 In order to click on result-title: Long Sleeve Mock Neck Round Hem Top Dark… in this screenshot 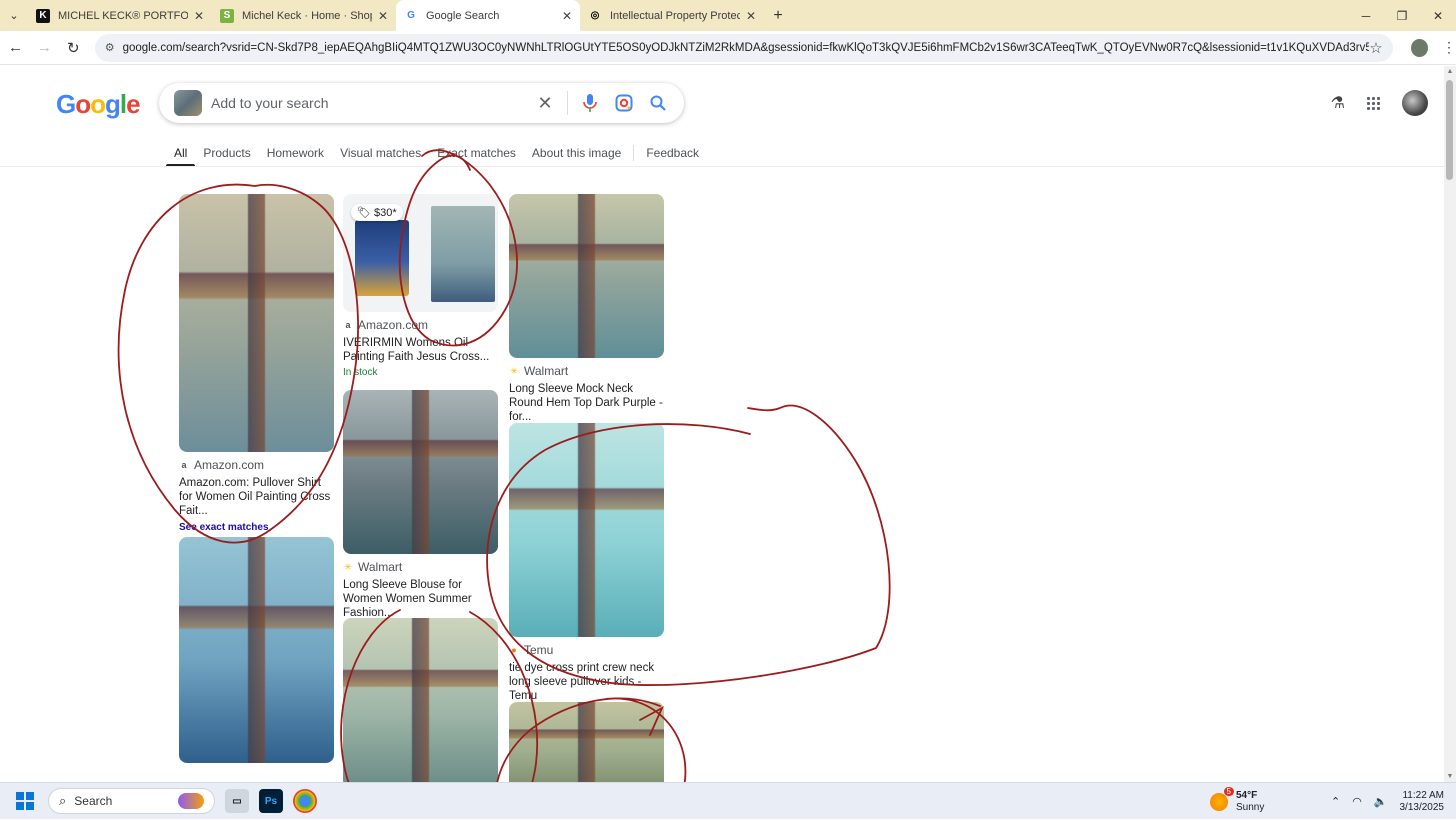, I will do `click(586, 403)`.